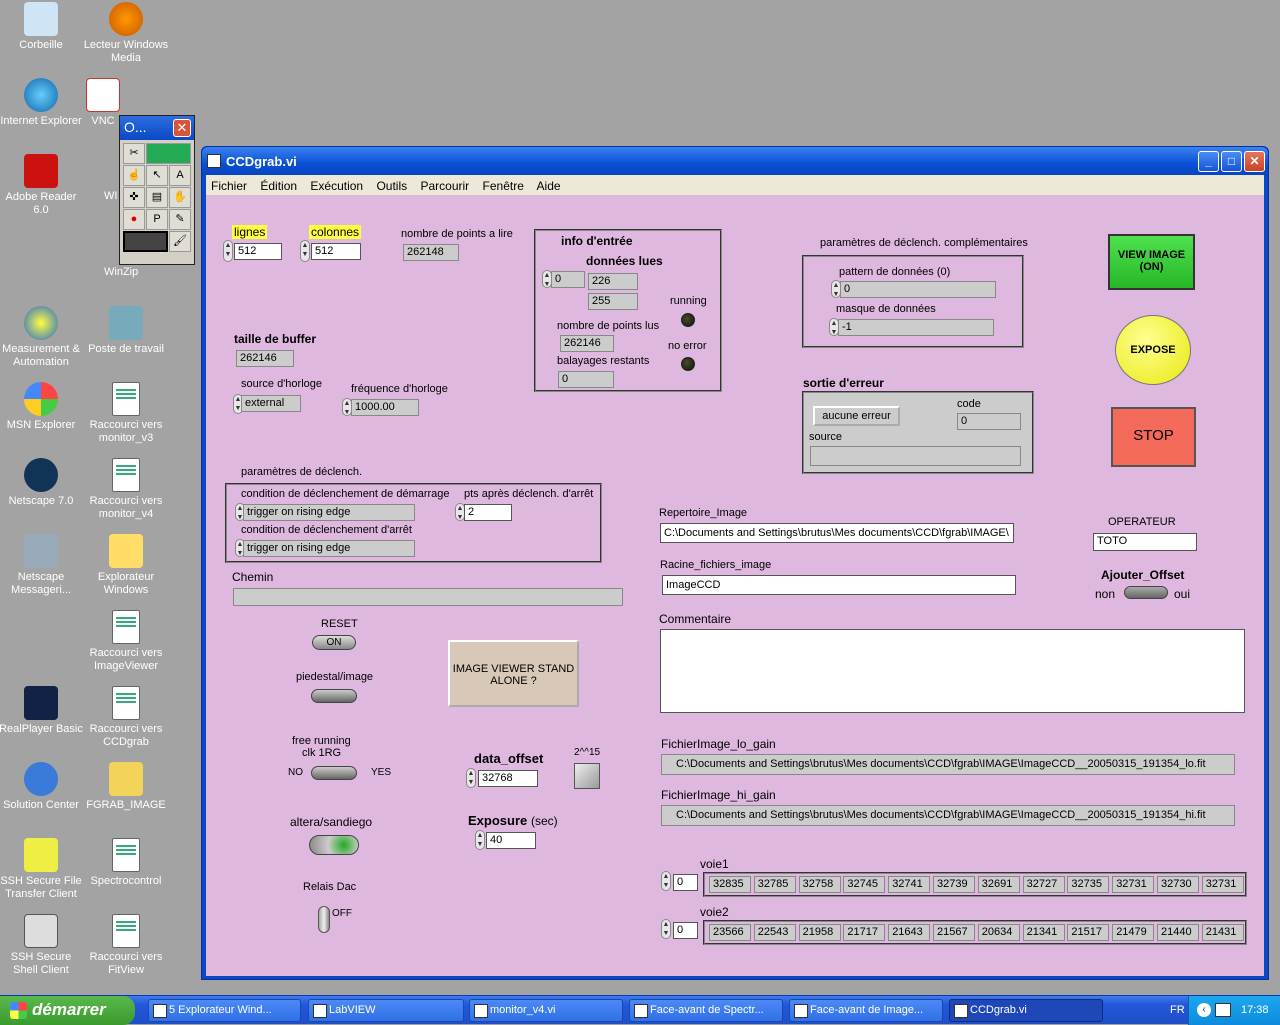  Describe the element at coordinates (42, 711) in the screenshot. I see `realplayer-icon: RealPlayer Basic` at that location.